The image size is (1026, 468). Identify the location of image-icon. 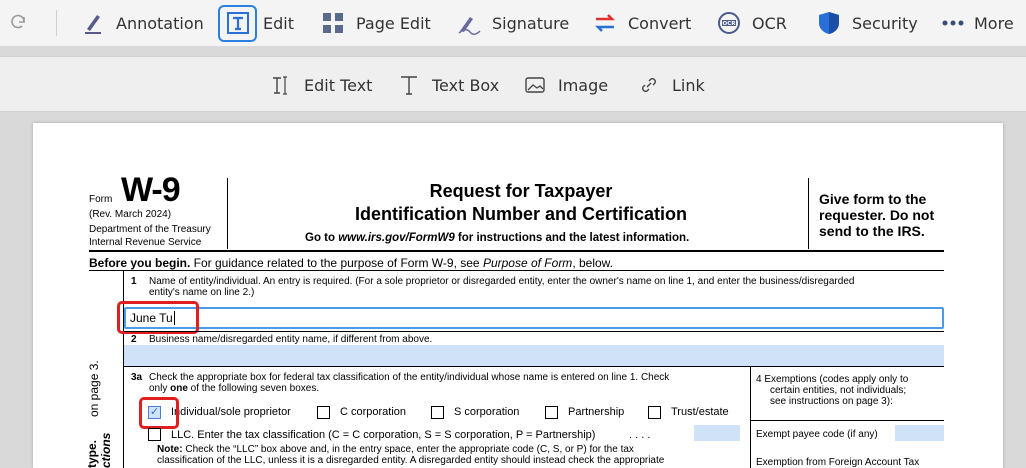
(535, 85).